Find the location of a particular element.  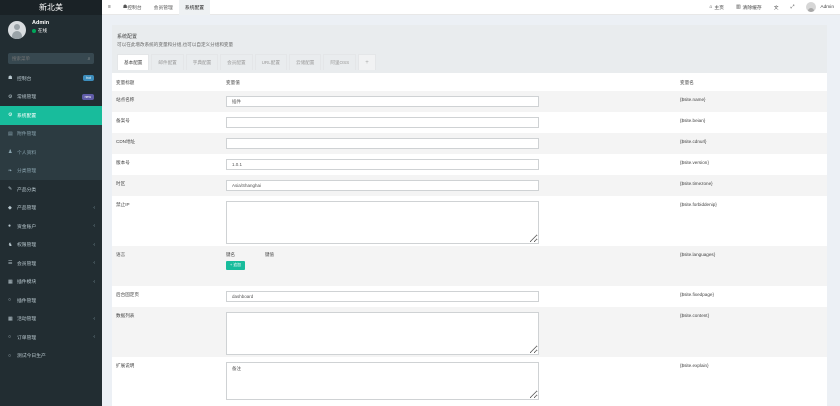

sidebar-item-6: ✎ 产品分类 is located at coordinates (51, 189).